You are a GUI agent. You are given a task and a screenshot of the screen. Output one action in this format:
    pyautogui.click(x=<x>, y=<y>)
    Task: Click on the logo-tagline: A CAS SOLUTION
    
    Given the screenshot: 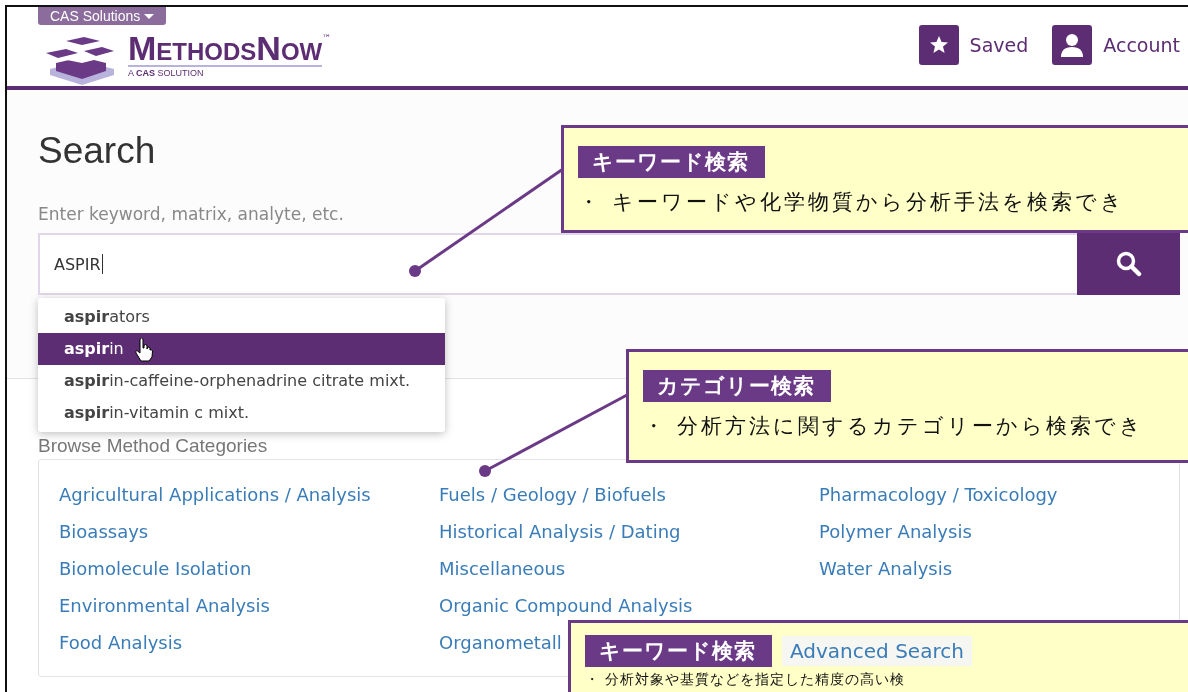 What is the action you would take?
    pyautogui.click(x=166, y=73)
    